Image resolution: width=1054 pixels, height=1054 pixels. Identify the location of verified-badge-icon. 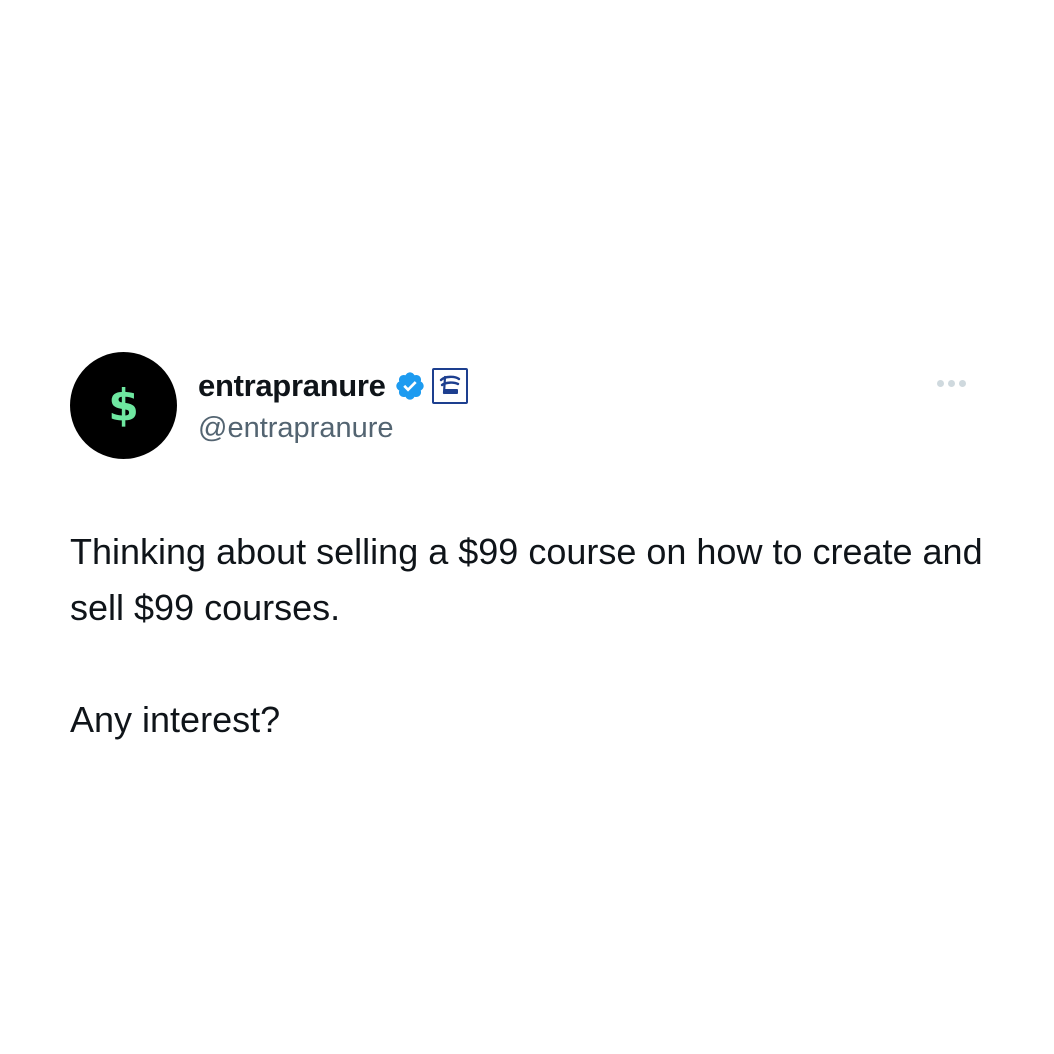
(410, 386).